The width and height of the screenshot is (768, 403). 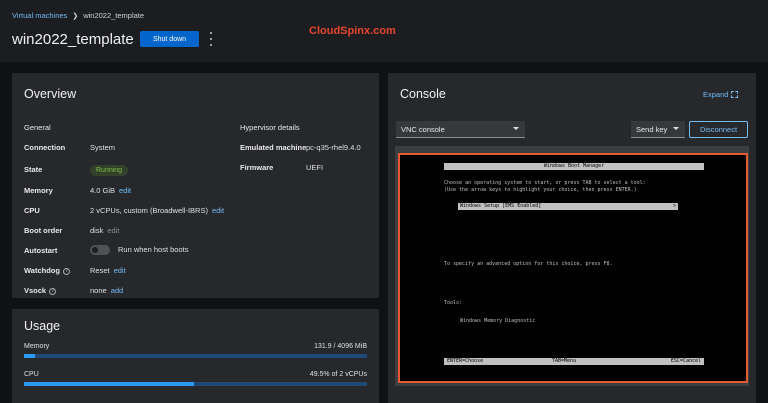 What do you see at coordinates (103, 147) in the screenshot?
I see `connection-value: System` at bounding box center [103, 147].